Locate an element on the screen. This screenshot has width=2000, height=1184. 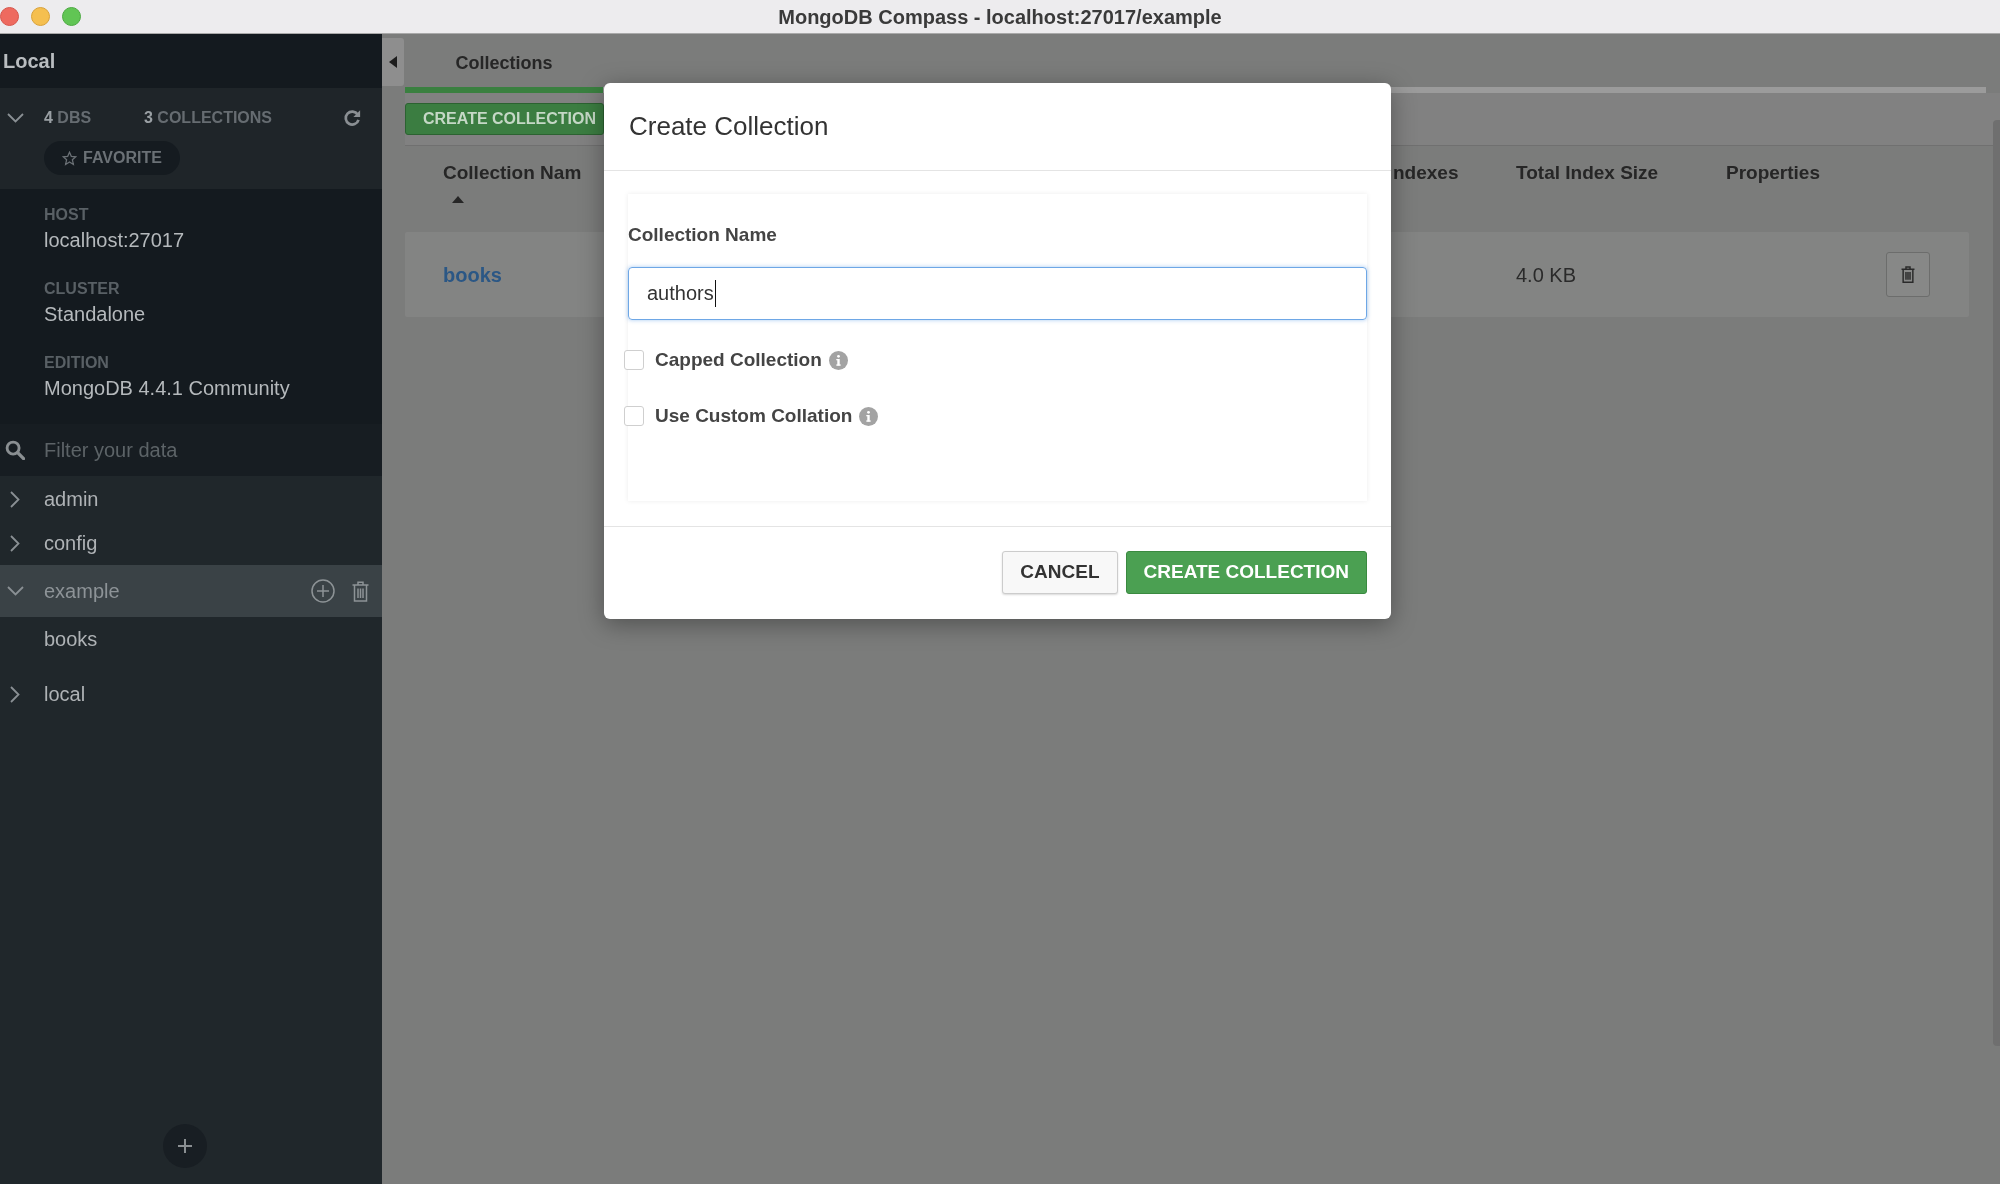
favorite-button: FAVORITE is located at coordinates (112, 158).